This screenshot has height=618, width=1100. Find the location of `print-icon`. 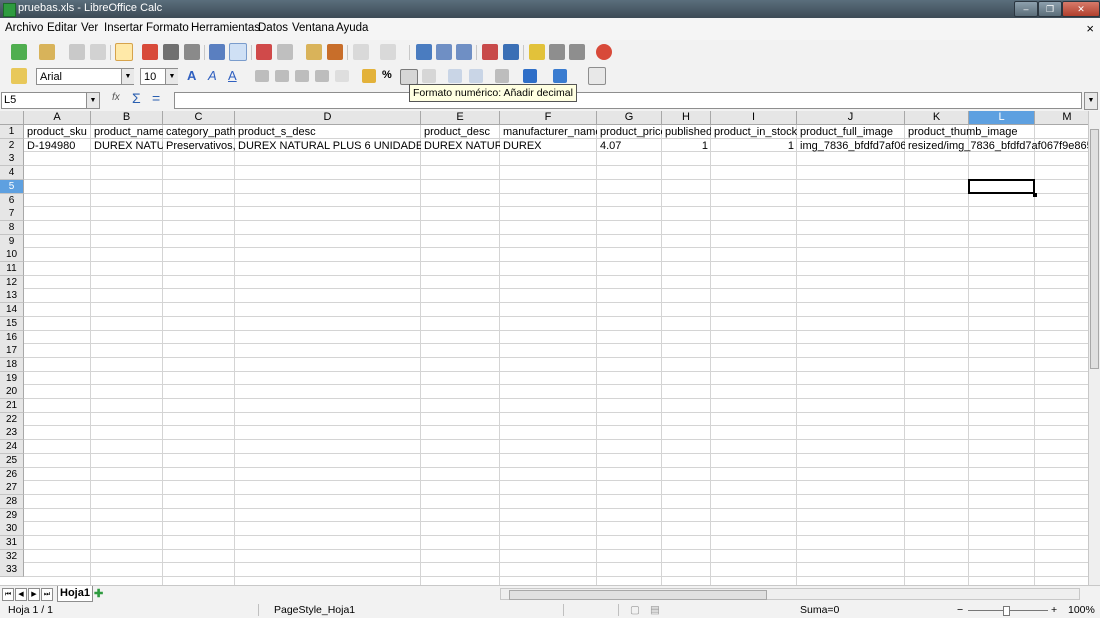

print-icon is located at coordinates (171, 52).